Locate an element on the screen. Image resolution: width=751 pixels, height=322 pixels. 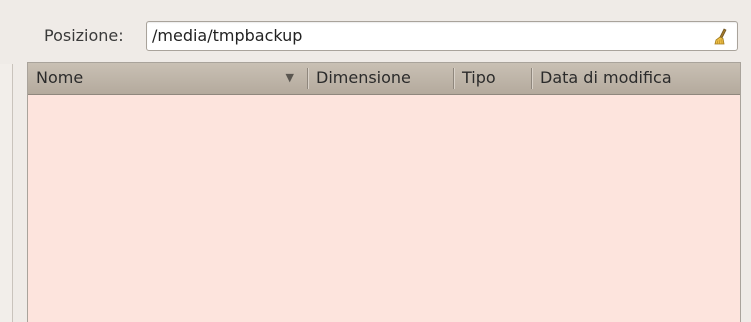
column-header-size-label: Dimensione is located at coordinates (363, 77).